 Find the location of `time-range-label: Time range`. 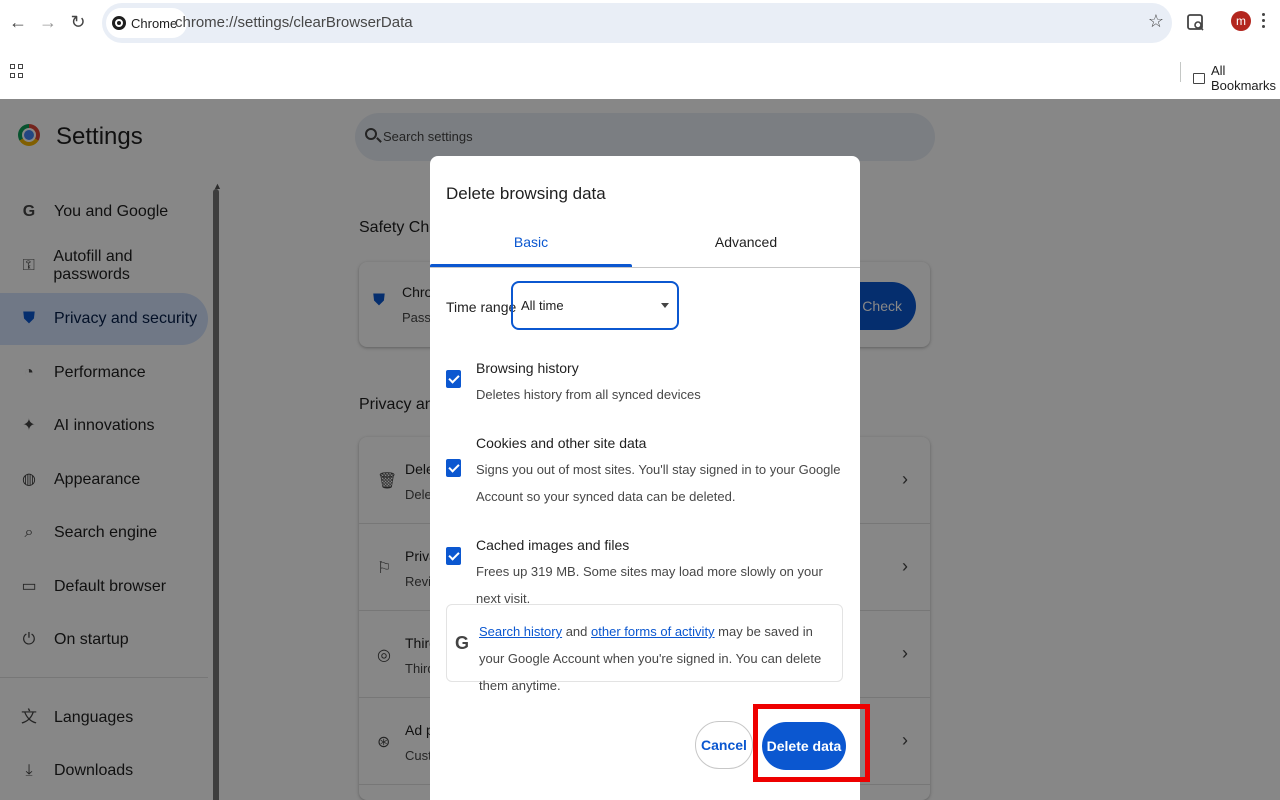

time-range-label: Time range is located at coordinates (481, 307).